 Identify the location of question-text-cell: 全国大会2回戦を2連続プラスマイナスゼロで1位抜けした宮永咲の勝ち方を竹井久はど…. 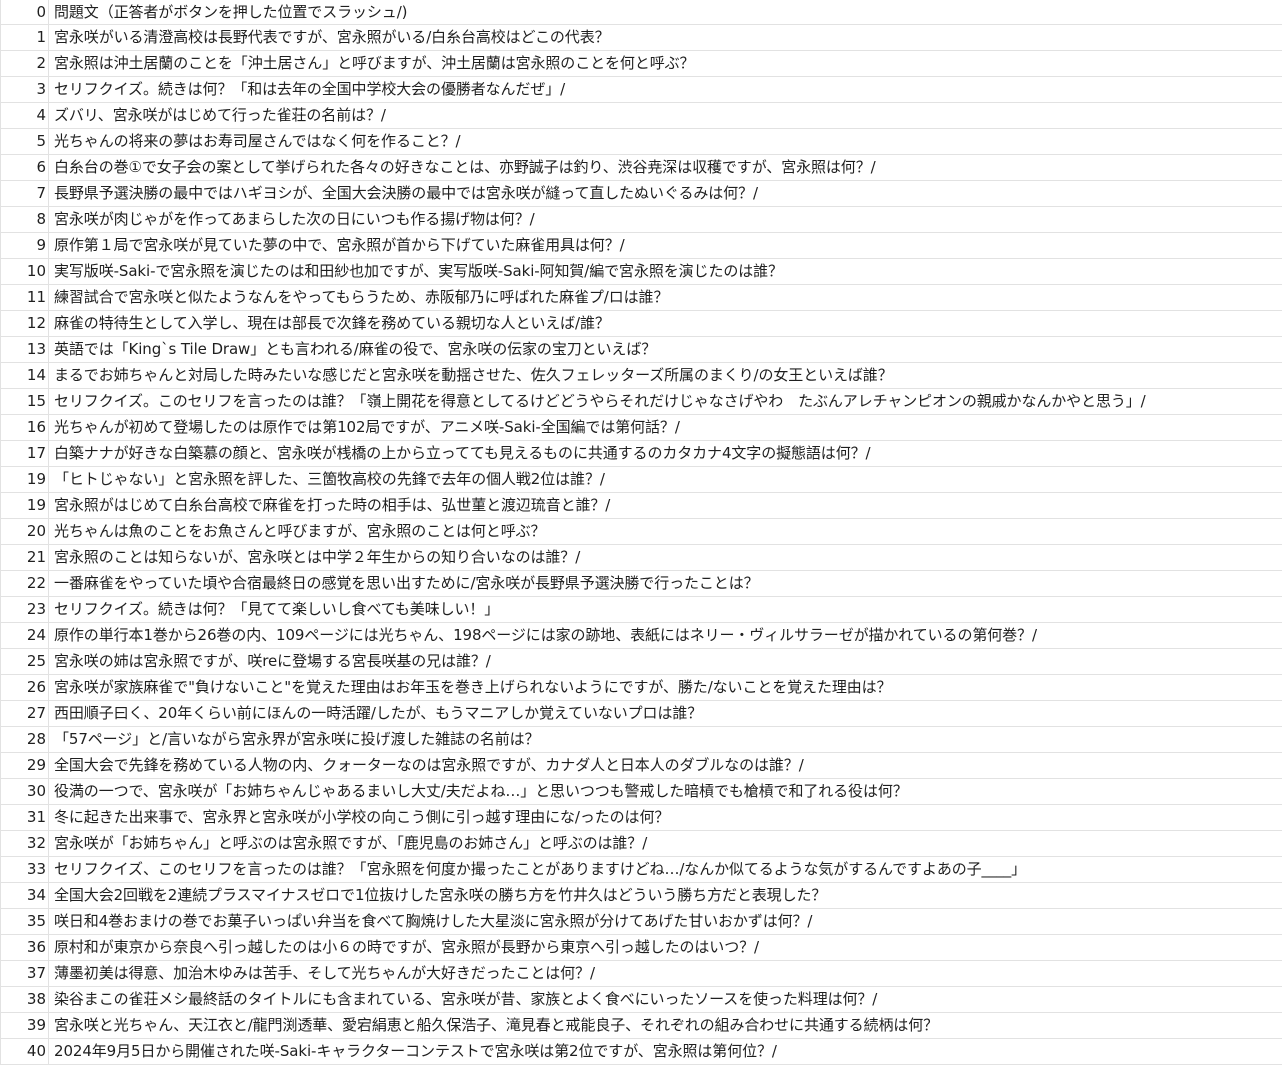
(665, 895).